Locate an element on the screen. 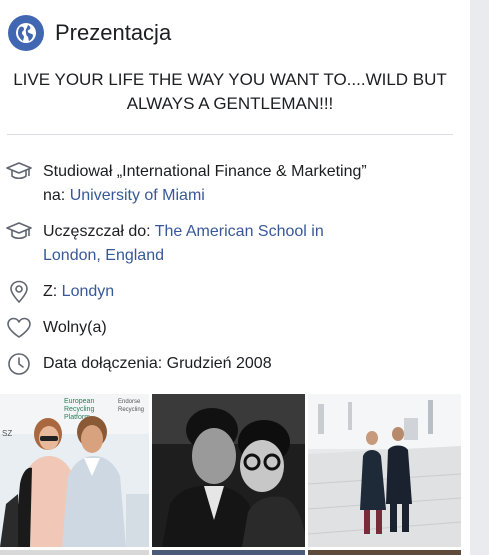 This screenshot has width=489, height=555. joined-text: Data dołączenia: Grudzień 2008 is located at coordinates (157, 363).